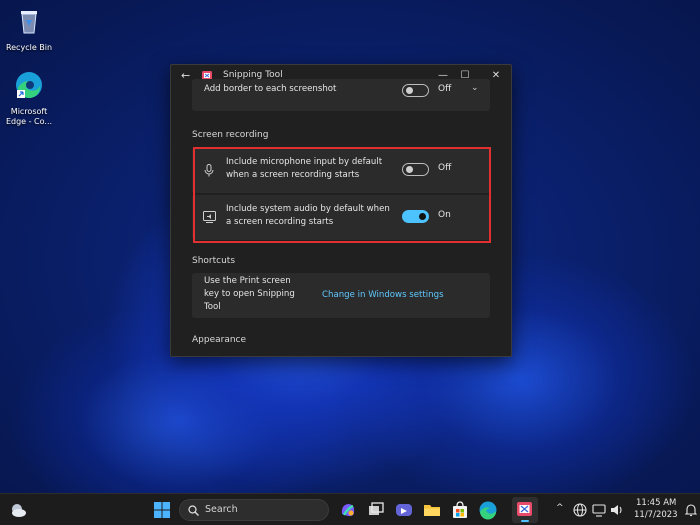 The image size is (700, 525). What do you see at coordinates (221, 509) in the screenshot?
I see `search-placeholder: Search` at bounding box center [221, 509].